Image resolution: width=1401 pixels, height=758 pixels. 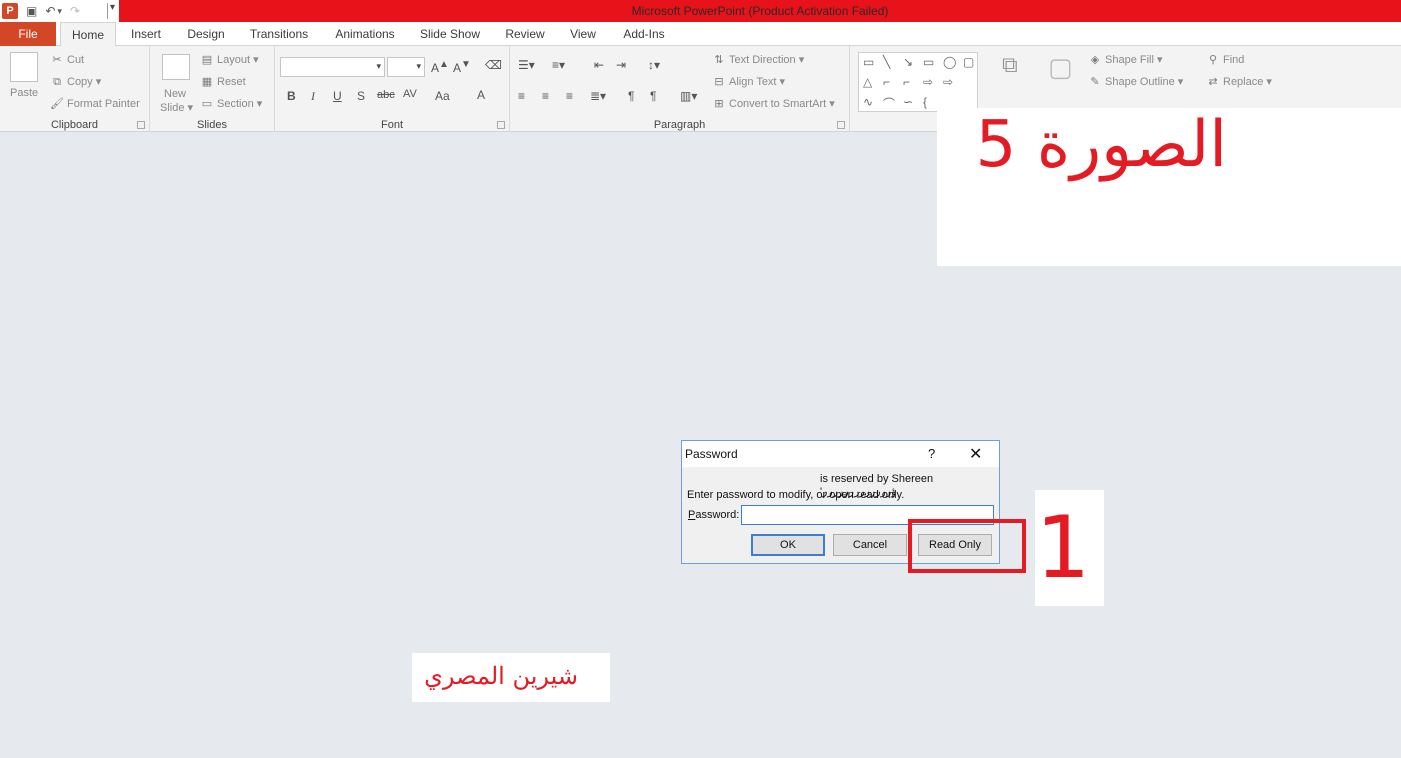 What do you see at coordinates (75, 82) in the screenshot?
I see `copy-button: ⧉ Copy ▾` at bounding box center [75, 82].